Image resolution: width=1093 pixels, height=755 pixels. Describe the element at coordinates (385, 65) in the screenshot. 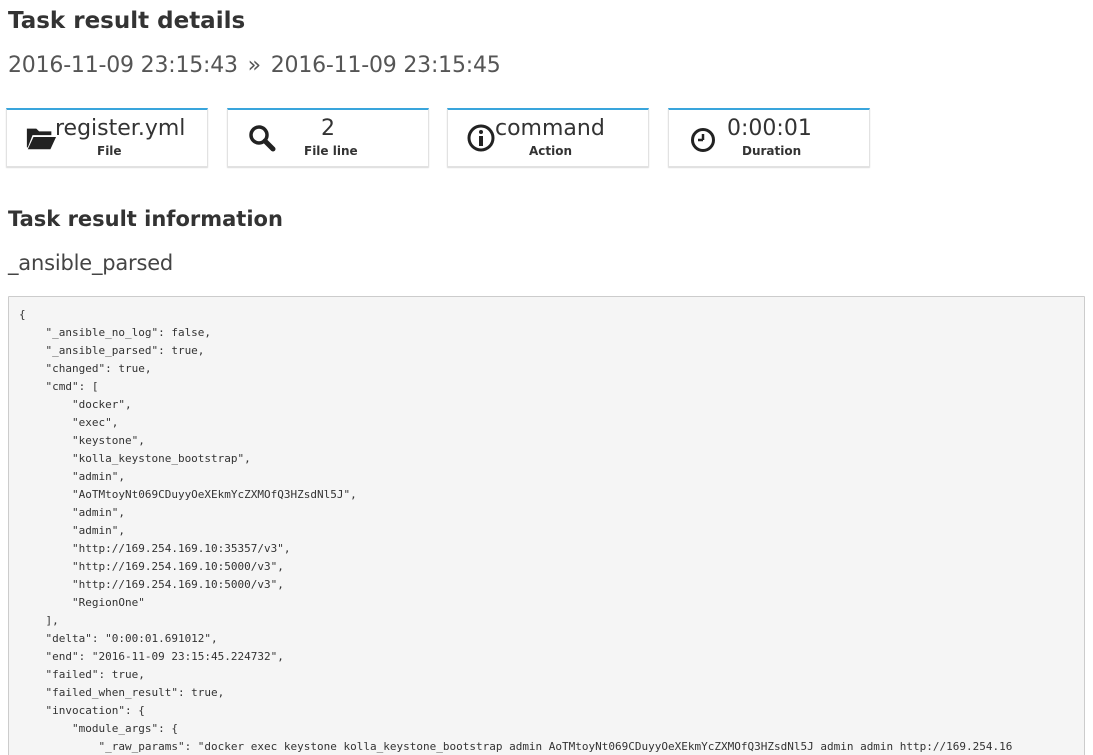

I see `end-time: 2016-11-09 23:15:45` at that location.